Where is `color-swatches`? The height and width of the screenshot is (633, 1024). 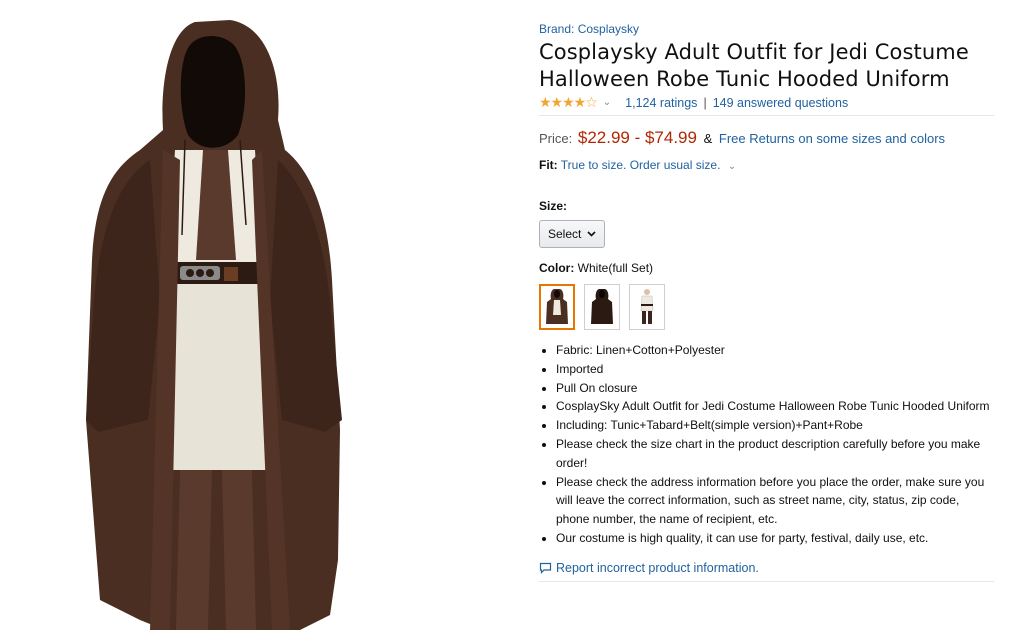 color-swatches is located at coordinates (766, 307).